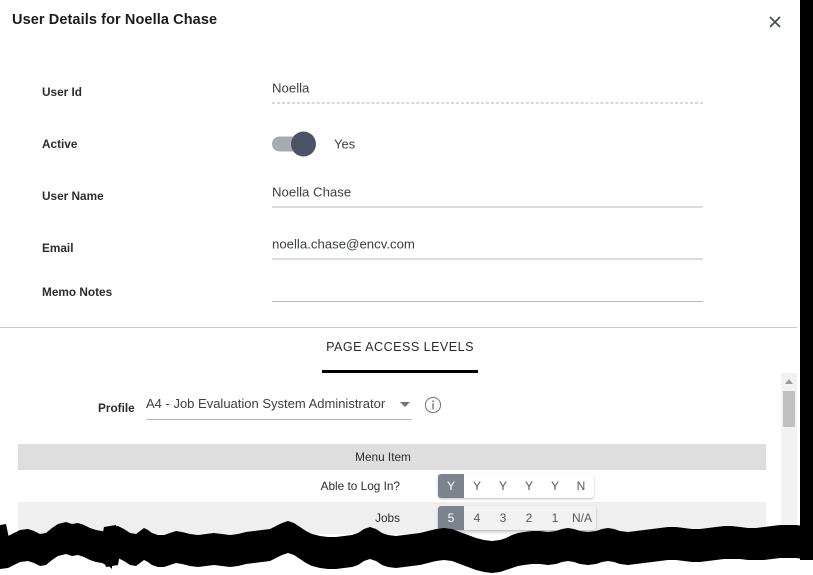 The height and width of the screenshot is (575, 813). Describe the element at coordinates (477, 518) in the screenshot. I see `segment-option: 4` at that location.